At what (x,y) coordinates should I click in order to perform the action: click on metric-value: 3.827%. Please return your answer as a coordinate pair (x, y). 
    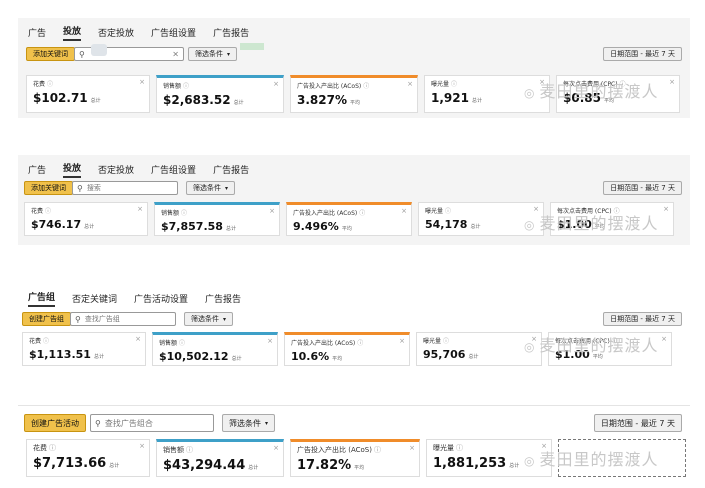
    Looking at the image, I should click on (322, 100).